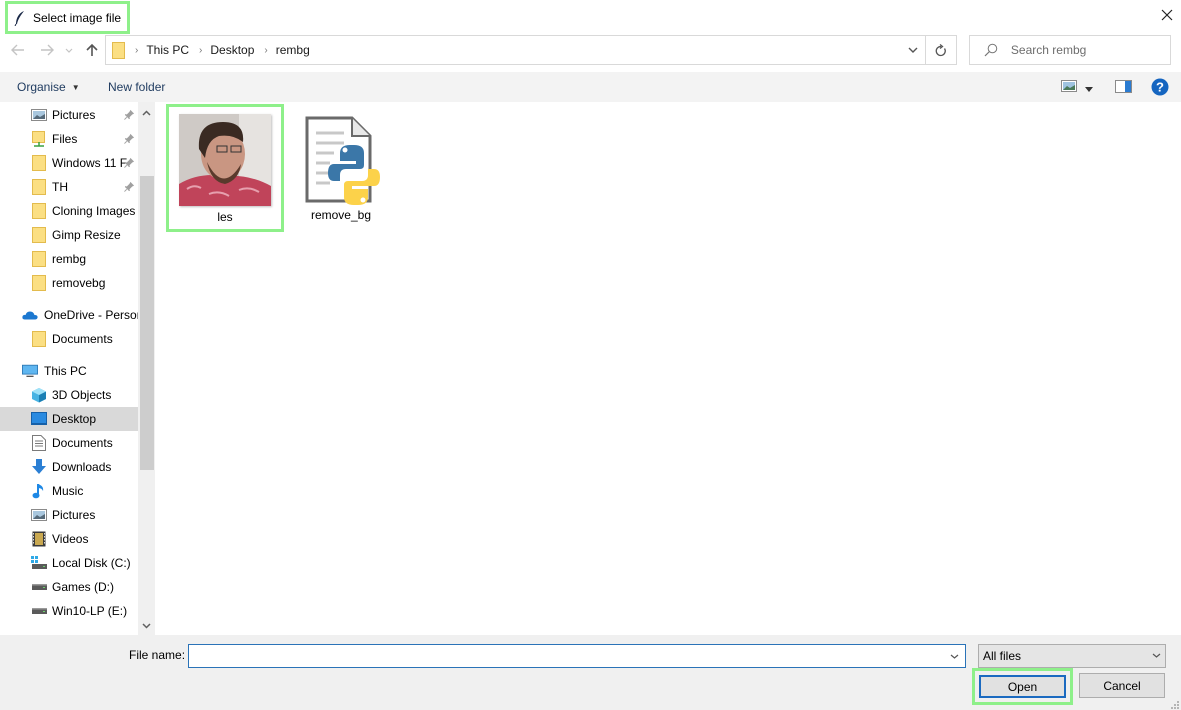 The image size is (1181, 710). Describe the element at coordinates (225, 160) in the screenshot. I see `image-thumbnail` at that location.